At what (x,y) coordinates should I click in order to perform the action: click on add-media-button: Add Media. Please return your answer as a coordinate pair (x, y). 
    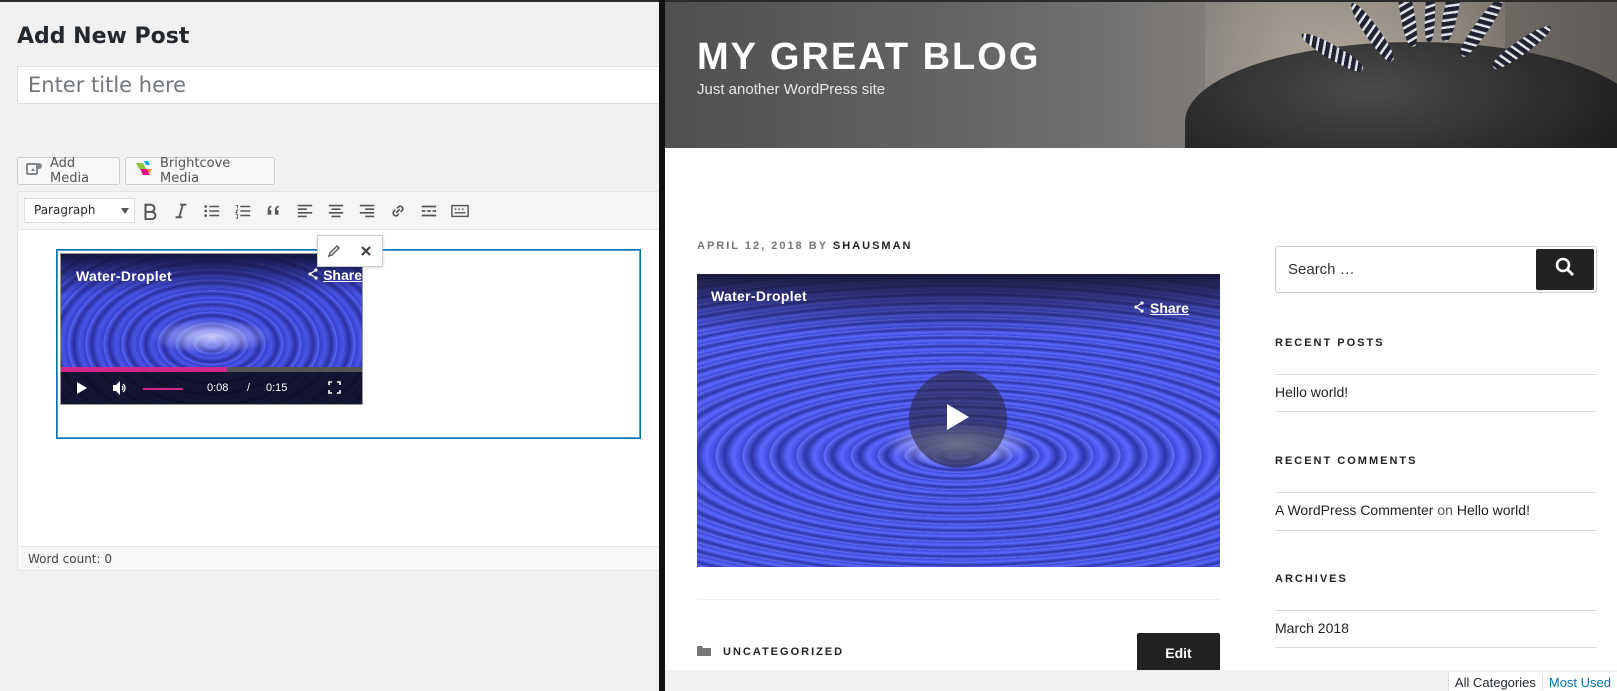
    Looking at the image, I should click on (68, 171).